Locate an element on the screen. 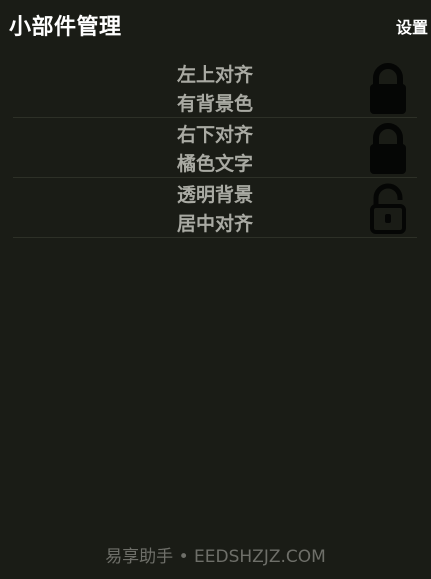  page-title: 小部件管理 is located at coordinates (65, 27).